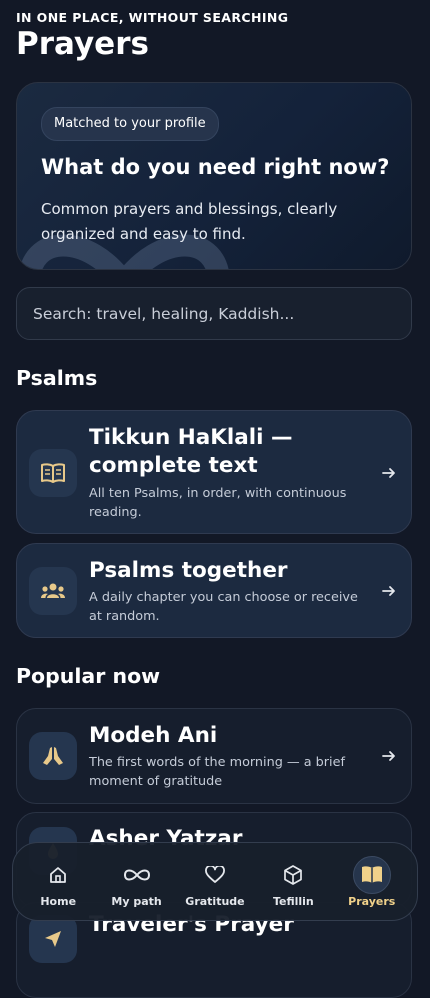  Describe the element at coordinates (130, 124) in the screenshot. I see `profile-match-badge: Matched to your profile` at that location.